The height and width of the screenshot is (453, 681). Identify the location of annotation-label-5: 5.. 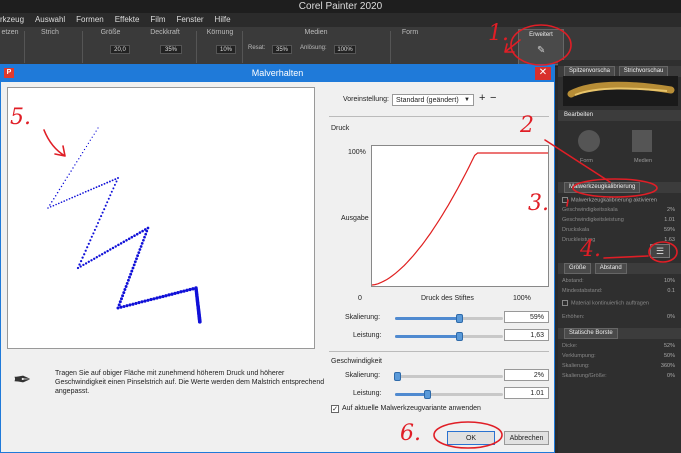
(20, 117).